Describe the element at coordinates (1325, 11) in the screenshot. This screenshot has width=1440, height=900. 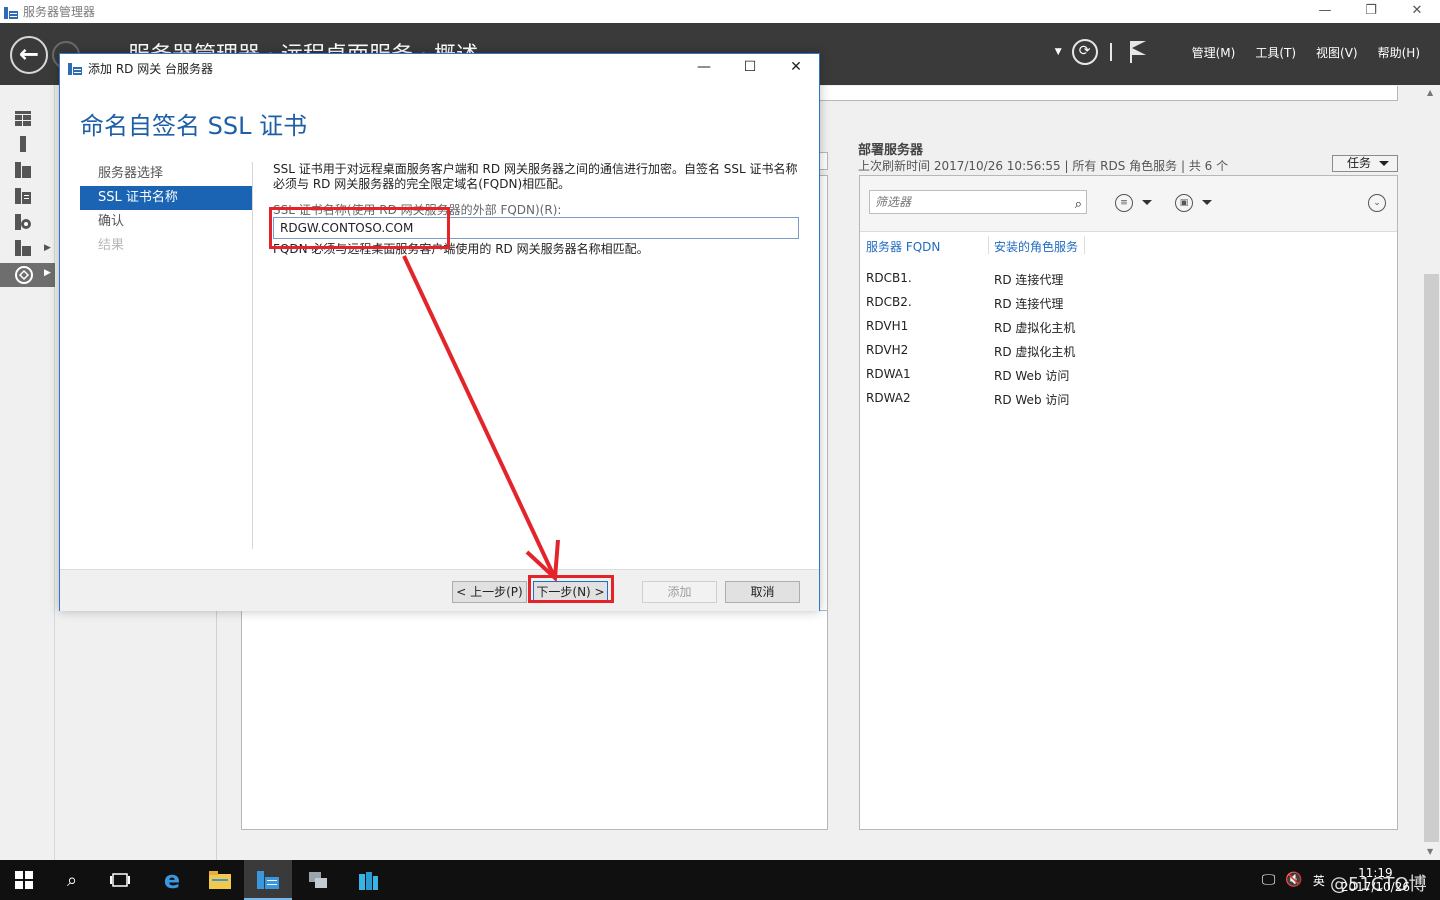
I see `minimize-button: —` at that location.